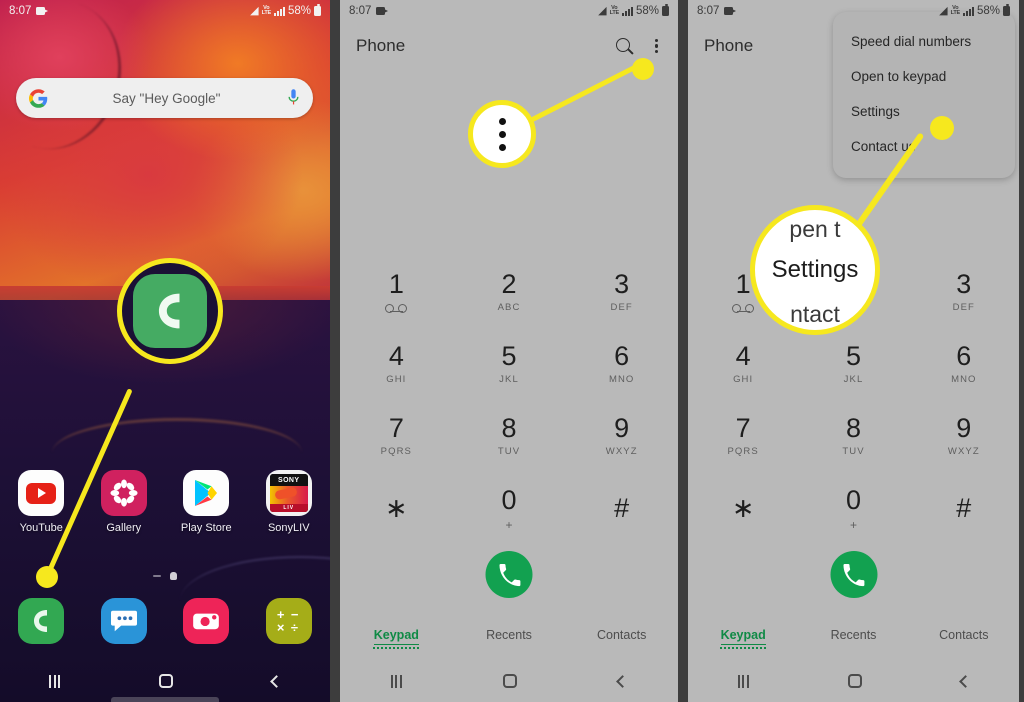  I want to click on phone-icon, so click(41, 621).